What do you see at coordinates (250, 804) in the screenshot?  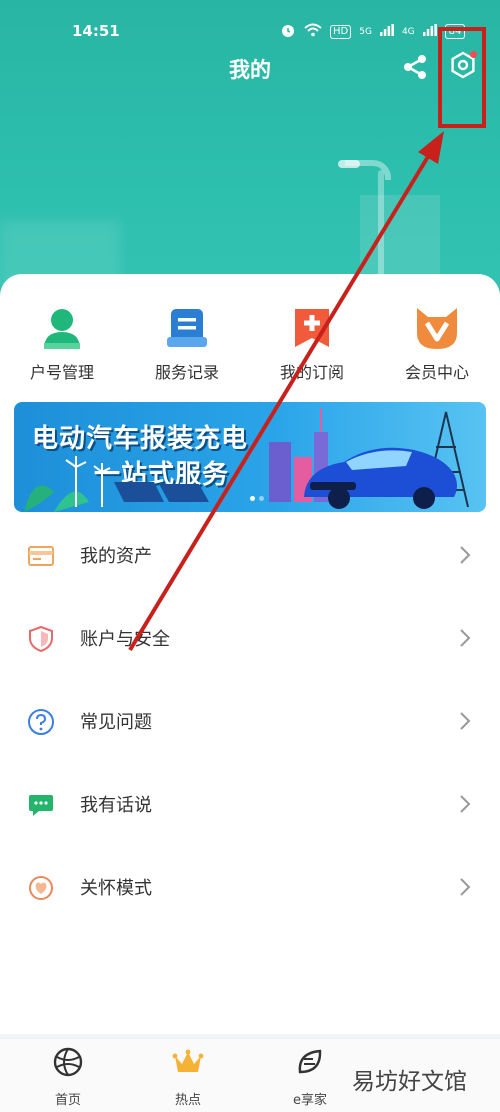 I see `menu-item-feedback: 我有话说` at bounding box center [250, 804].